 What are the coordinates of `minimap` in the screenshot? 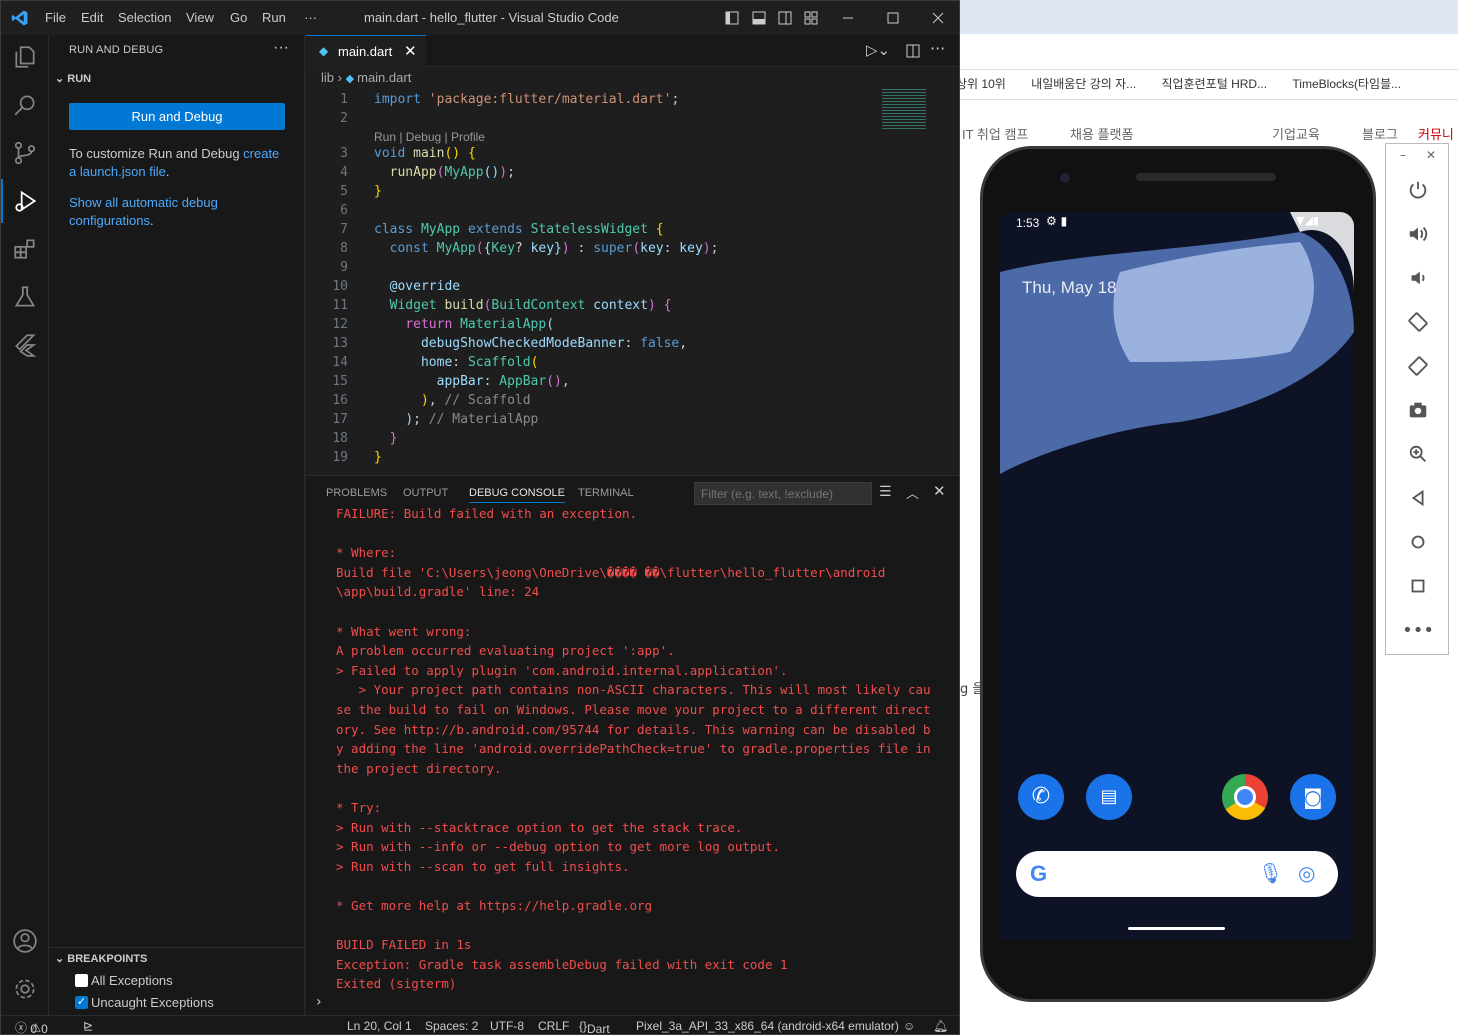 It's located at (904, 109).